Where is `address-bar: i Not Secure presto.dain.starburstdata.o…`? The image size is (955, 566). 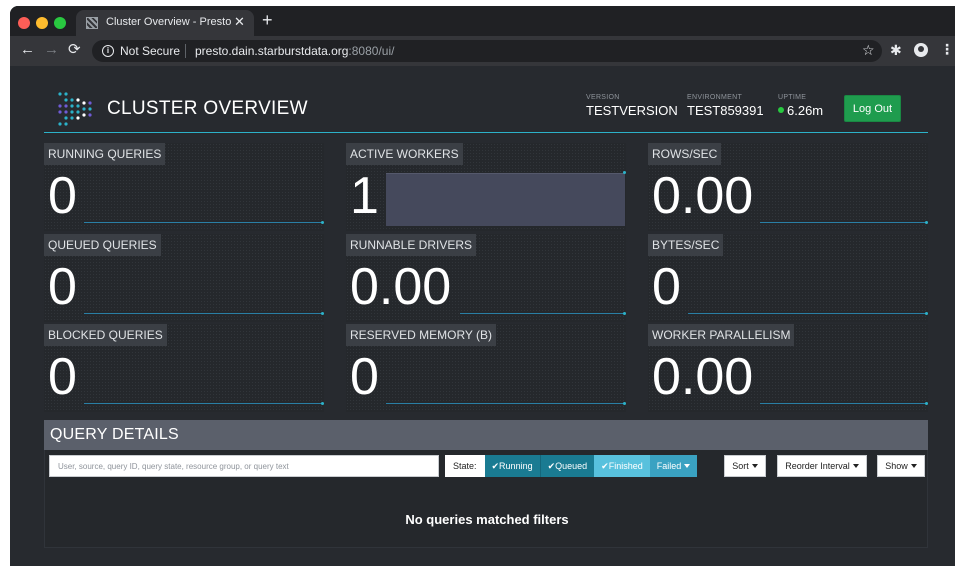 address-bar: i Not Secure presto.dain.starburstdata.o… is located at coordinates (487, 51).